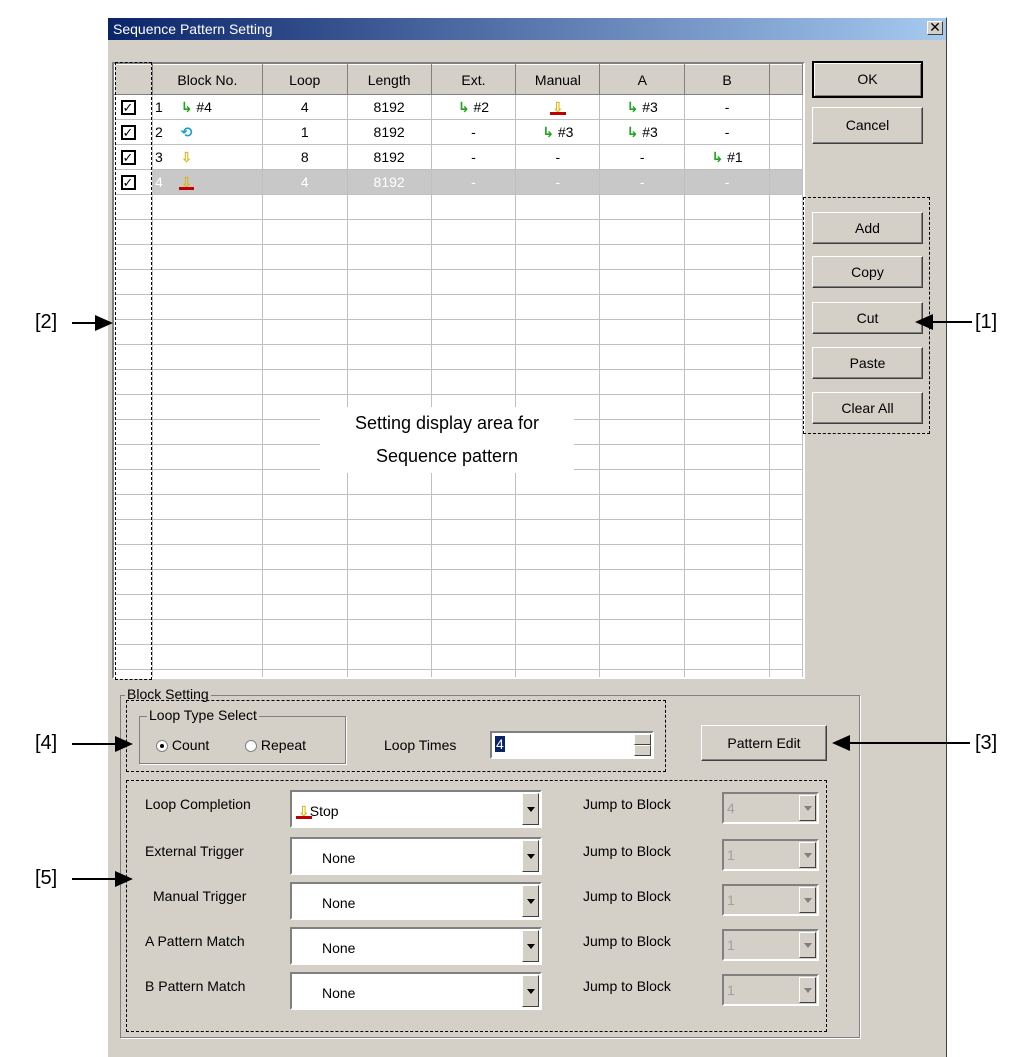 The width and height of the screenshot is (1027, 1057). Describe the element at coordinates (867, 228) in the screenshot. I see `add-button: Add` at that location.